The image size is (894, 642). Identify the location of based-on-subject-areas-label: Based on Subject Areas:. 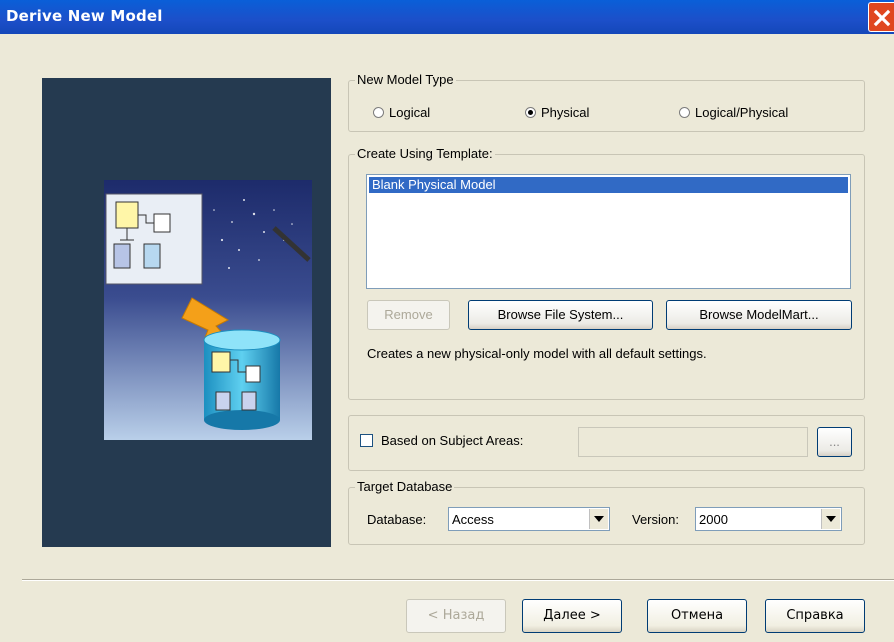
(452, 440).